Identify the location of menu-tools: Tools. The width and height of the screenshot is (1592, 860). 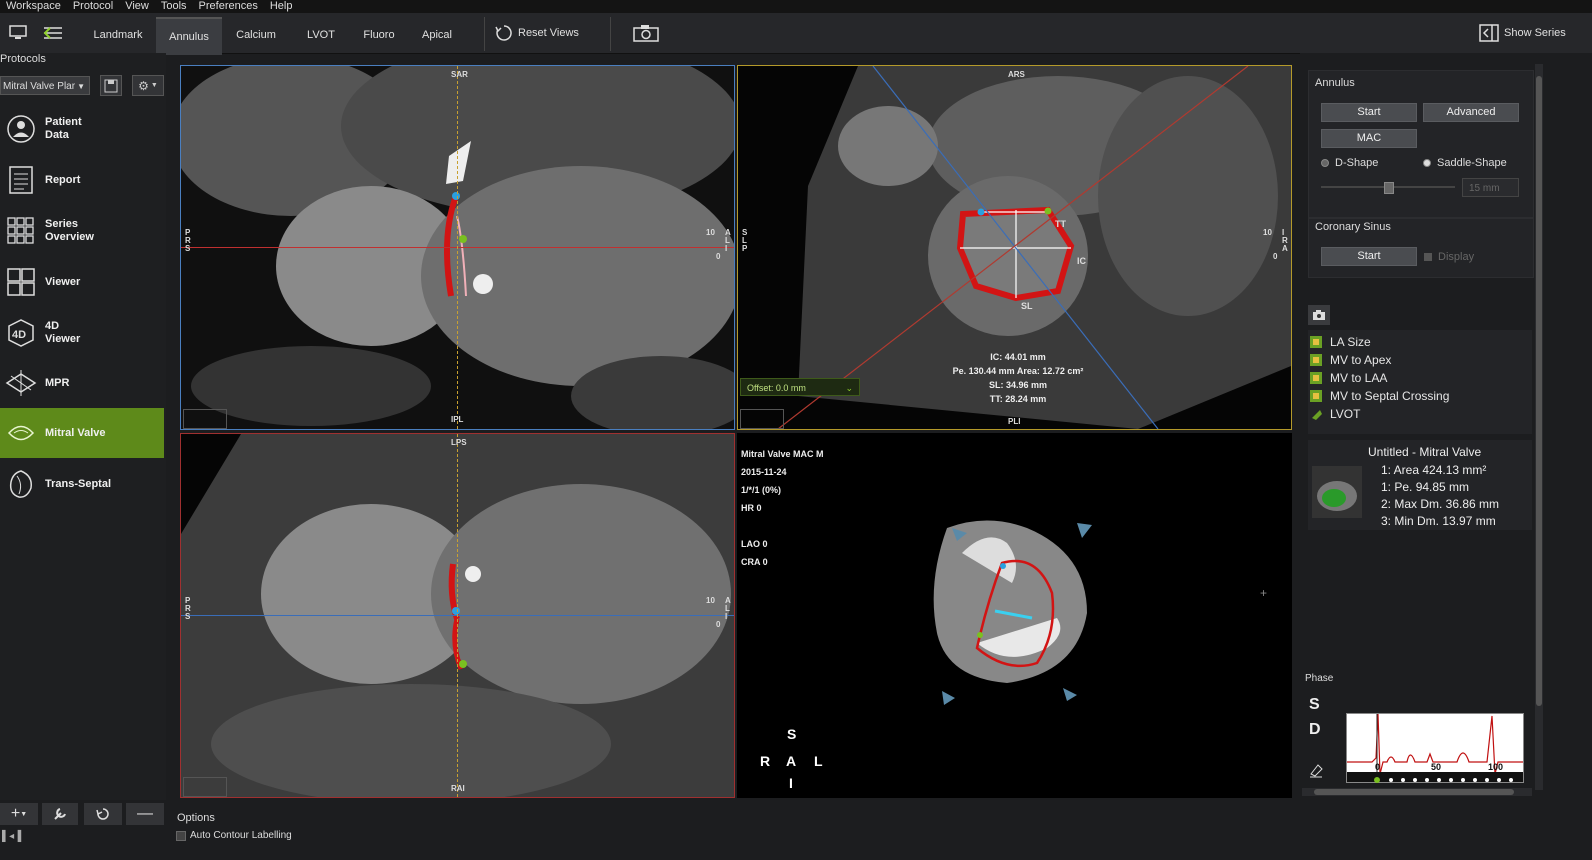
(174, 6).